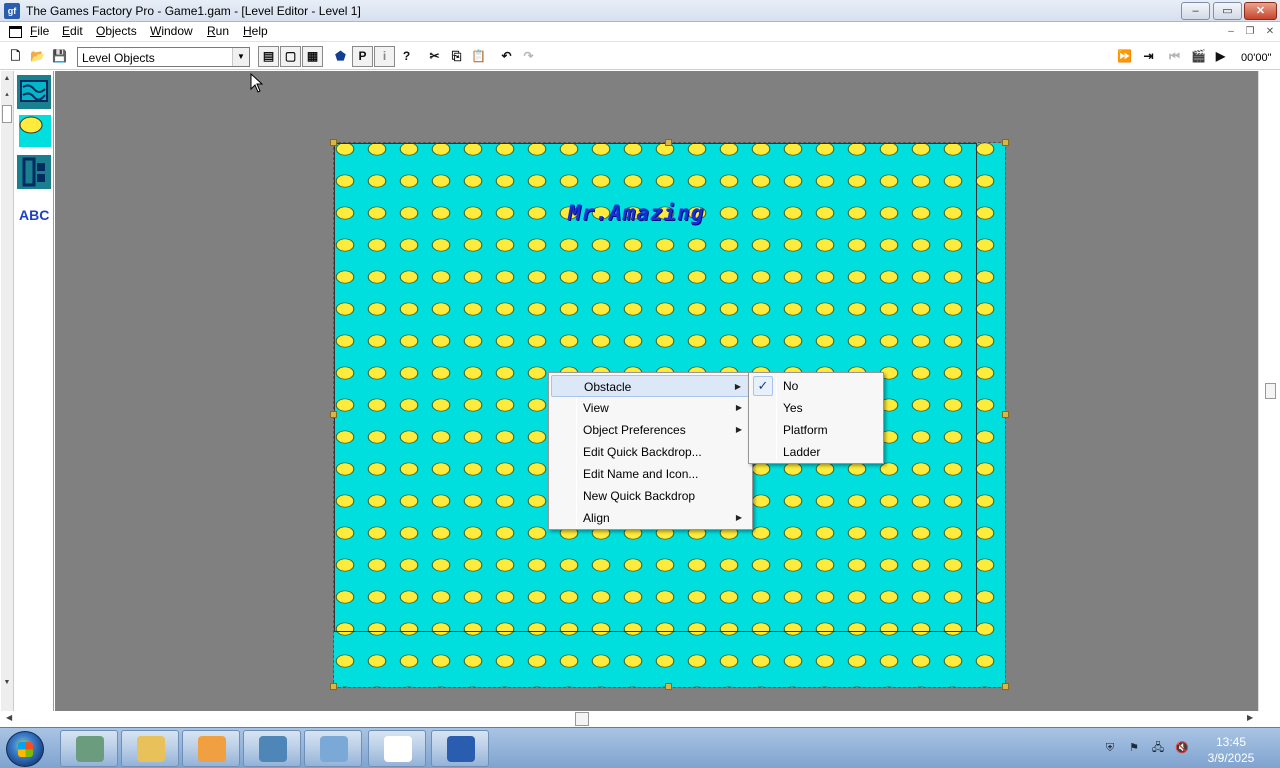 The width and height of the screenshot is (1280, 768). I want to click on new-file-icon: 🗋, so click(15, 56).